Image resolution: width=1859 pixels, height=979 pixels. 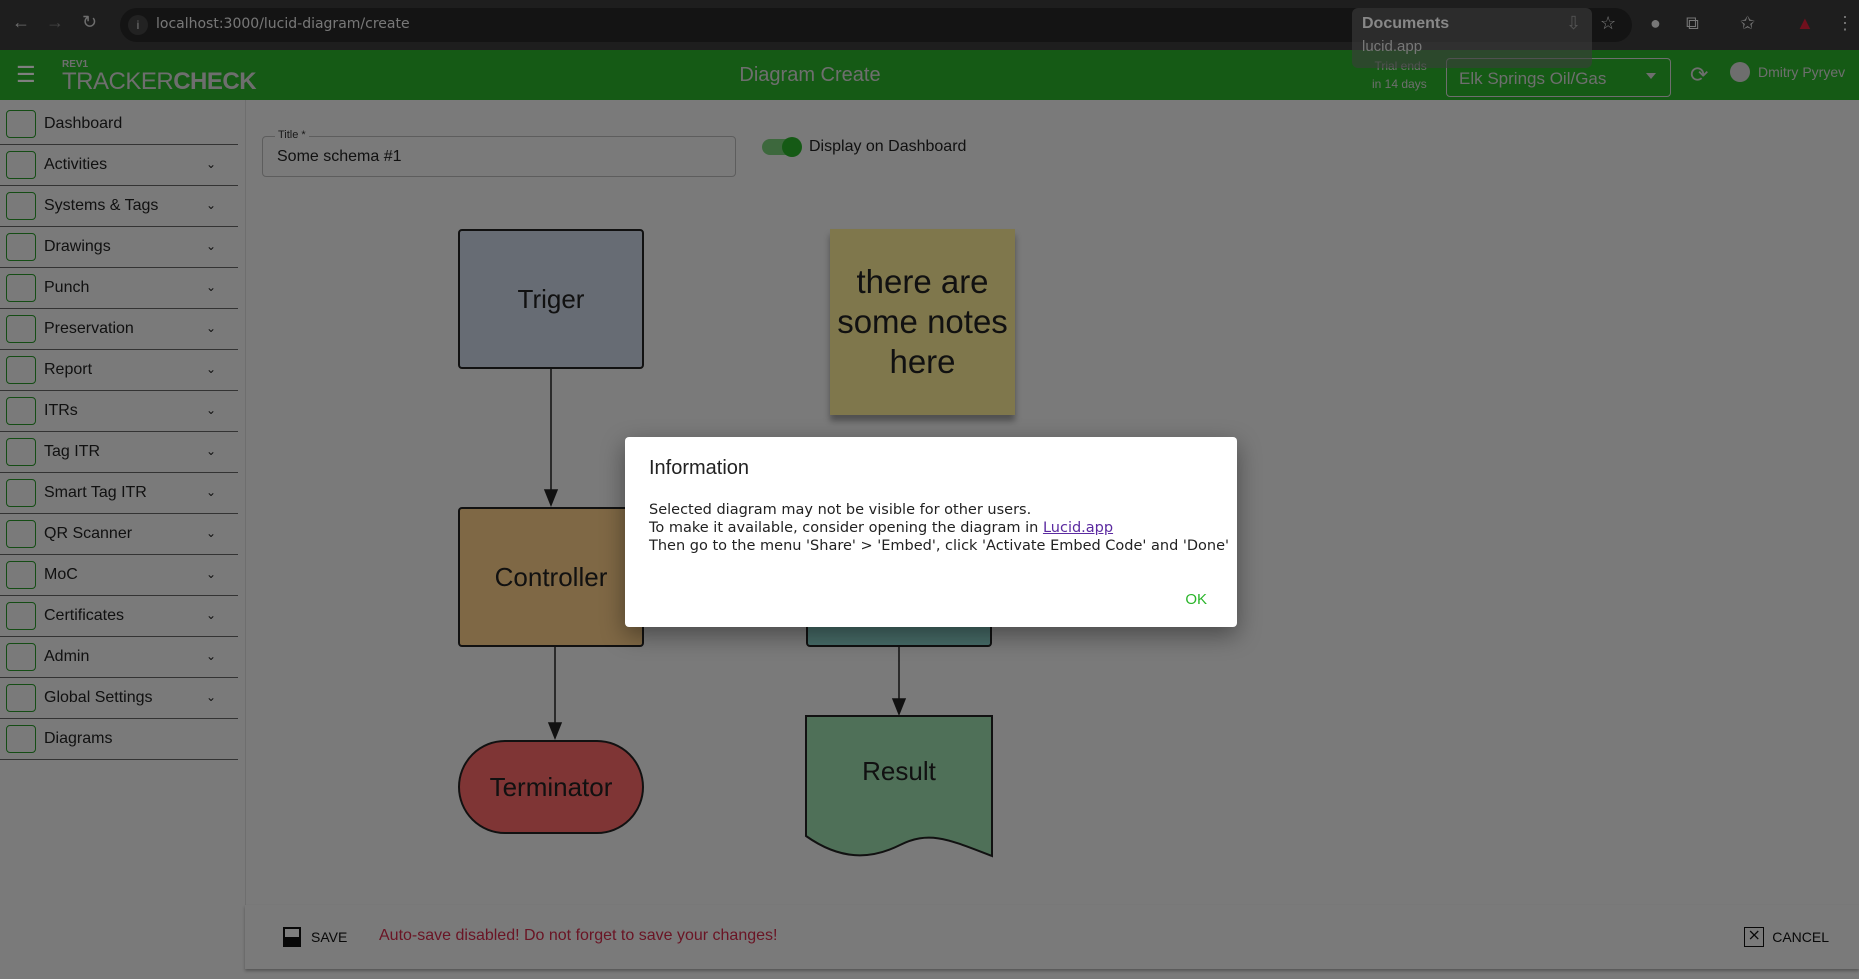 What do you see at coordinates (1196, 599) in the screenshot?
I see `ok-button: OK` at bounding box center [1196, 599].